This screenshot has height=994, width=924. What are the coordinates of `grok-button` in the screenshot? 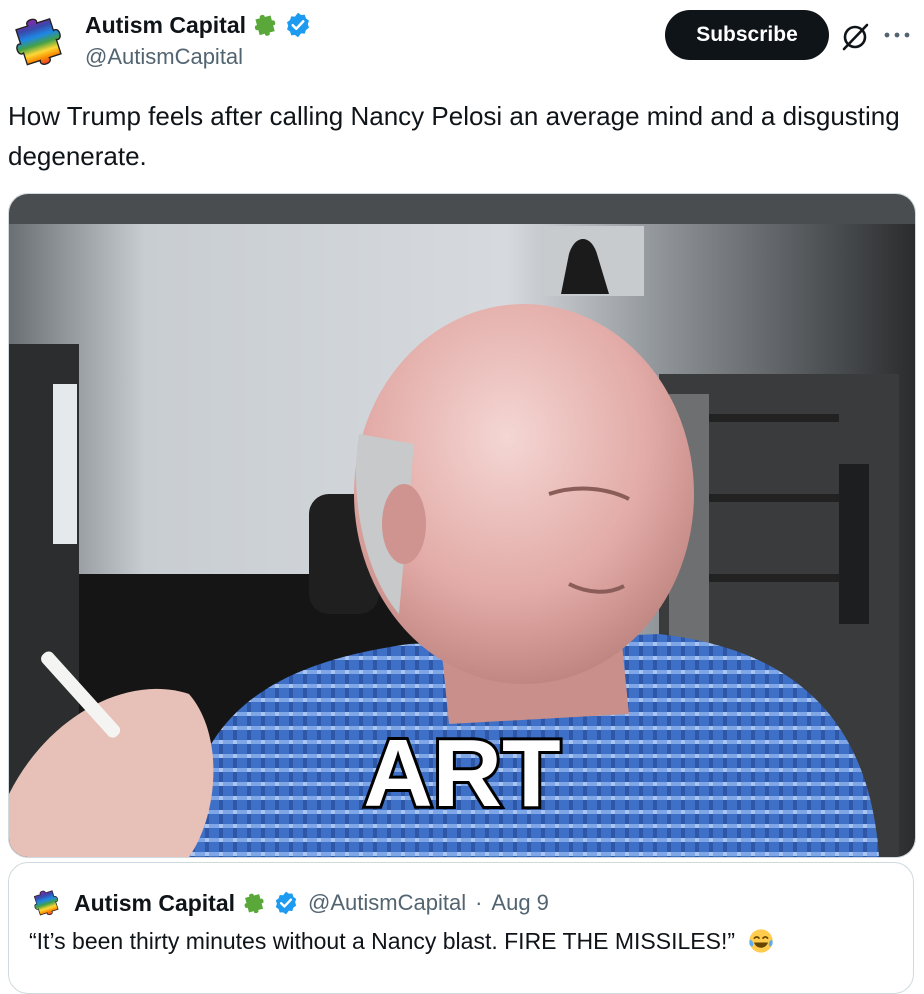 It's located at (855, 37).